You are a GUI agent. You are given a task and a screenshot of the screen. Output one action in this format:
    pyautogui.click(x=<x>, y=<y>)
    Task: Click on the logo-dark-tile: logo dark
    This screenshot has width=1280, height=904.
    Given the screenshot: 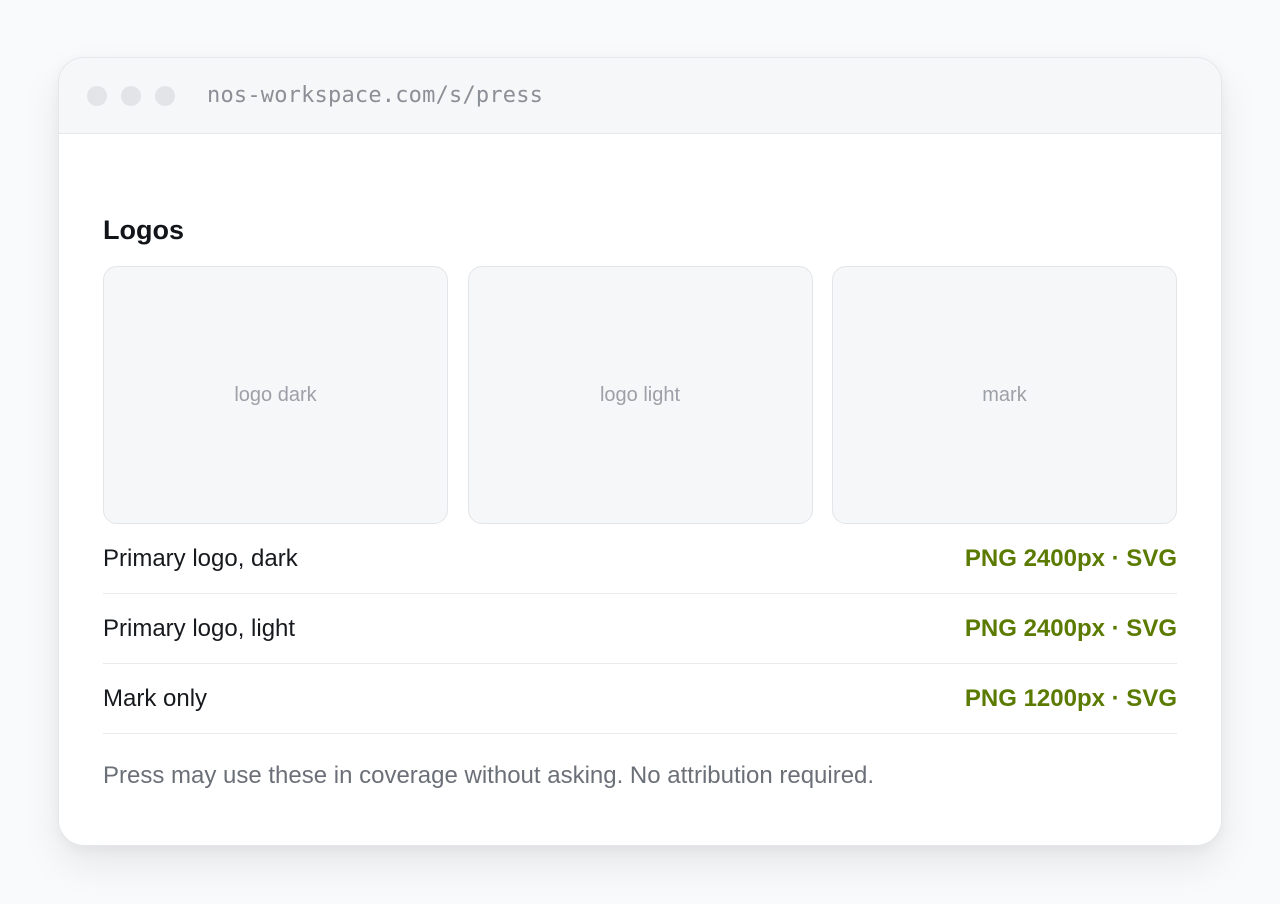 What is the action you would take?
    pyautogui.click(x=275, y=395)
    